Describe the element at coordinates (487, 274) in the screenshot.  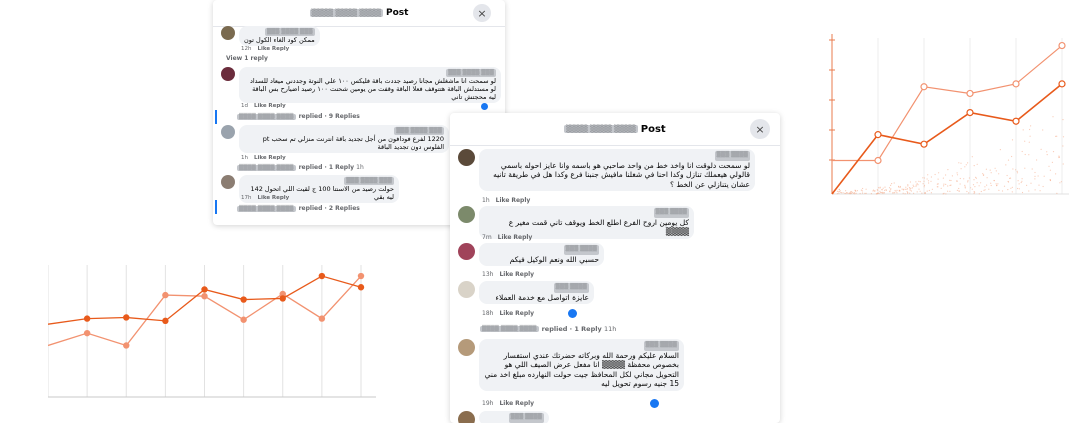
I see `comment-time: 13h` at that location.